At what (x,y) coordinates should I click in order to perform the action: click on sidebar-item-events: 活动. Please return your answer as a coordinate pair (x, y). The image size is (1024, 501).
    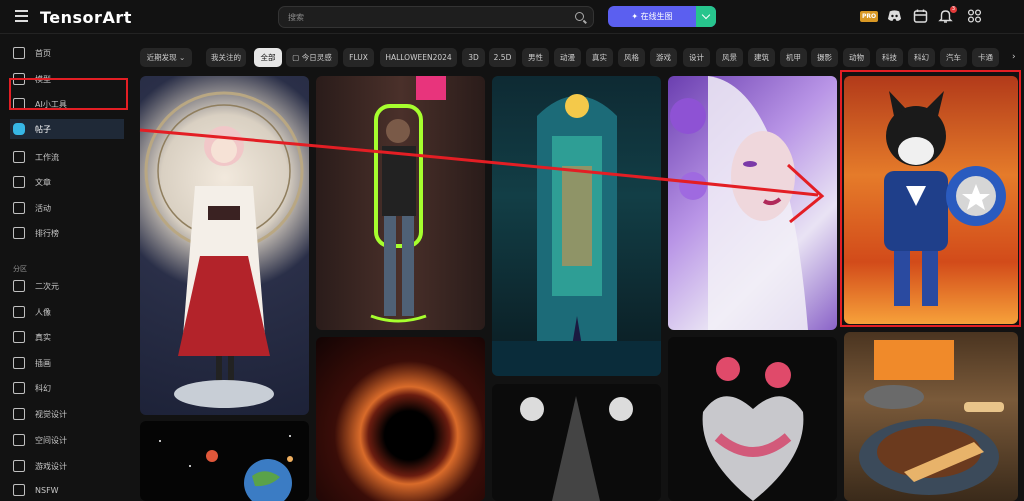
    Looking at the image, I should click on (73, 208).